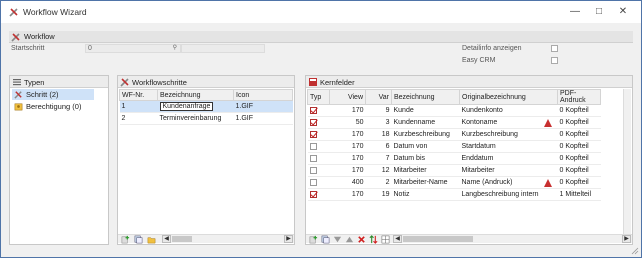 The image size is (642, 258). I want to click on cell-originalbezeichnung: Kontoname, so click(508, 122).